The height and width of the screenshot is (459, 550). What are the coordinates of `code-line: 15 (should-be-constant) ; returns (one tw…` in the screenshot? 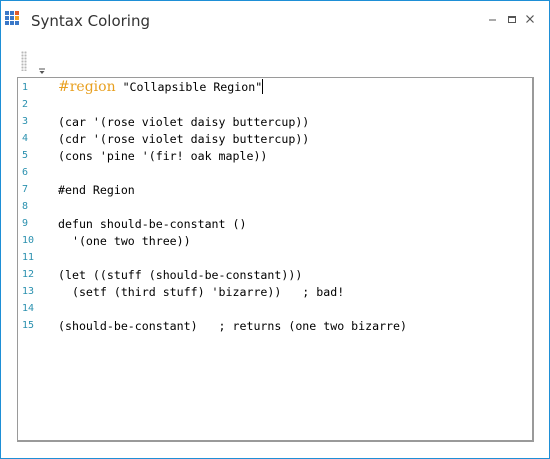 It's located at (275, 326).